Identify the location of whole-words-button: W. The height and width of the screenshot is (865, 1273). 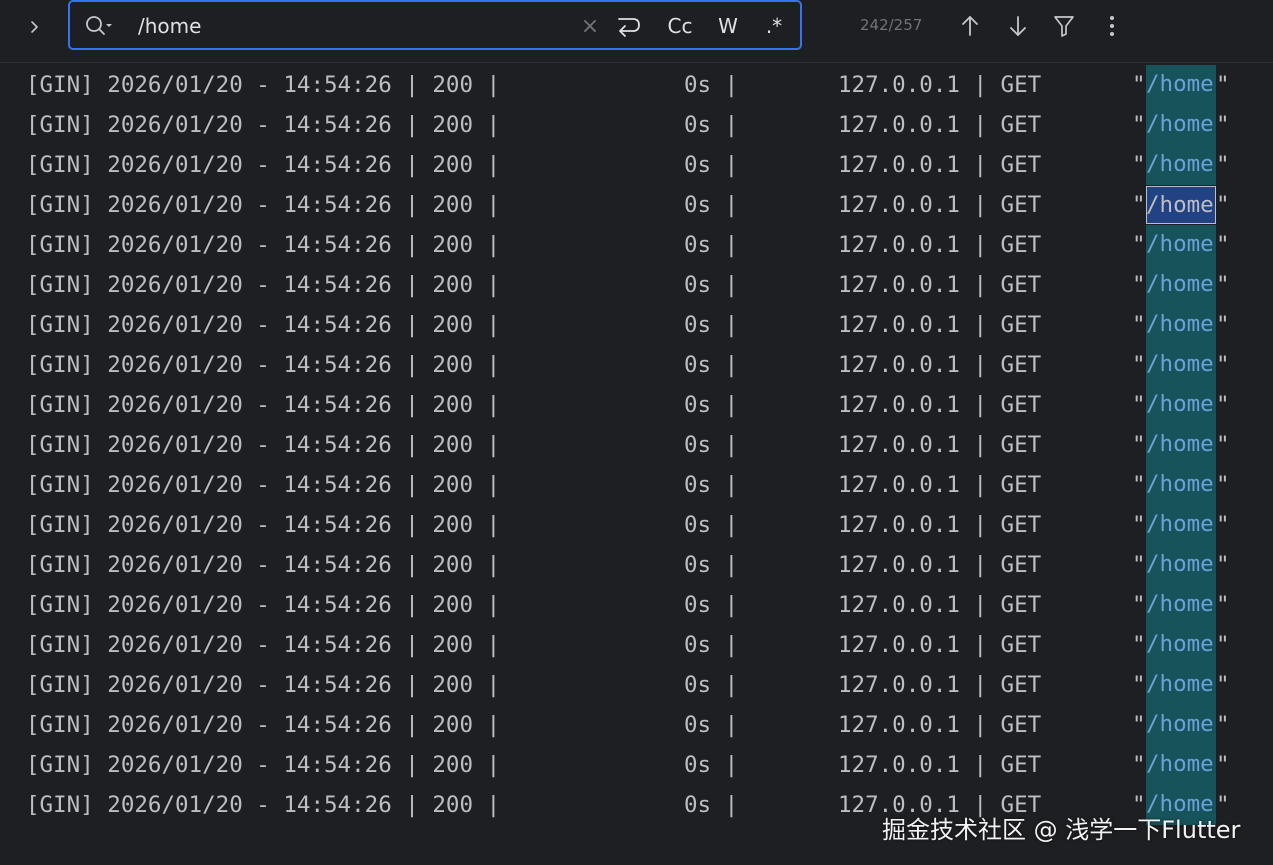
(728, 26).